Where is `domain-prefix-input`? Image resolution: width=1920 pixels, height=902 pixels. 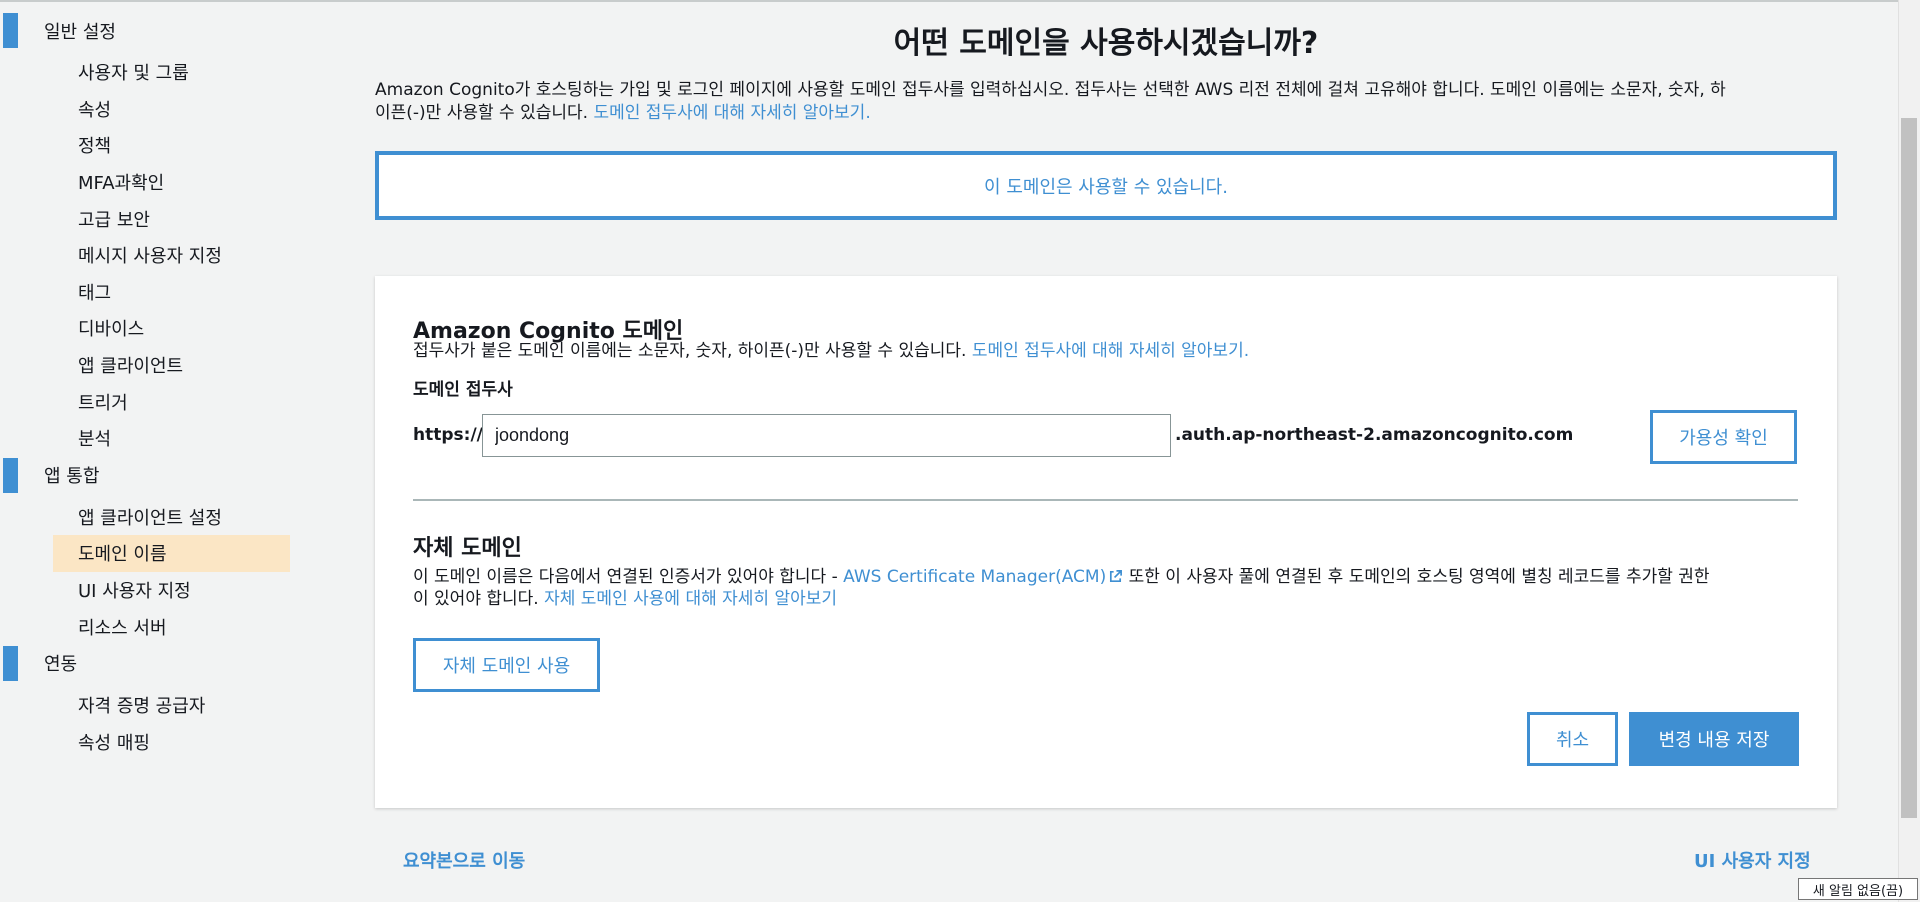
domain-prefix-input is located at coordinates (826, 435).